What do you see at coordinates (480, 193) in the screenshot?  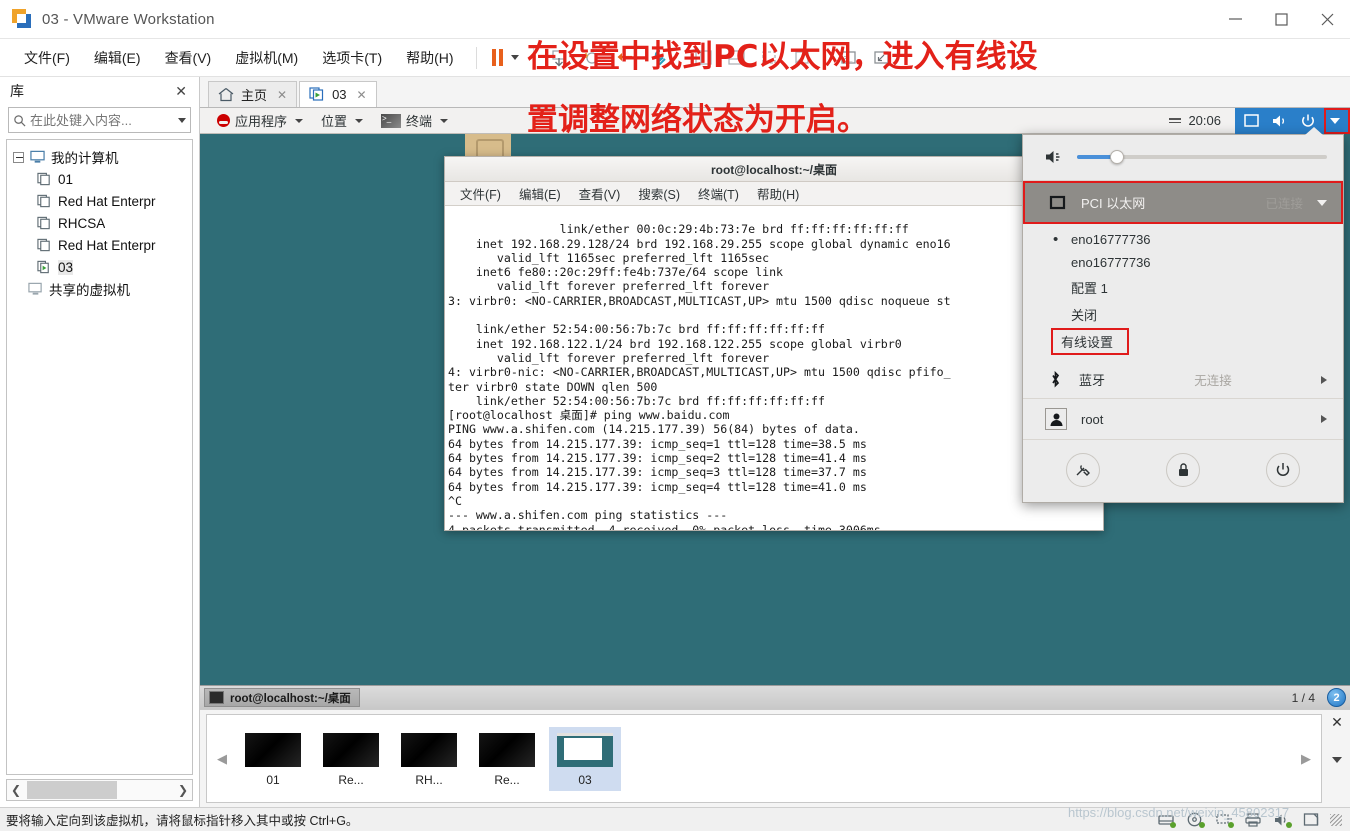 I see `terminal-menu-file: 文件(F)` at bounding box center [480, 193].